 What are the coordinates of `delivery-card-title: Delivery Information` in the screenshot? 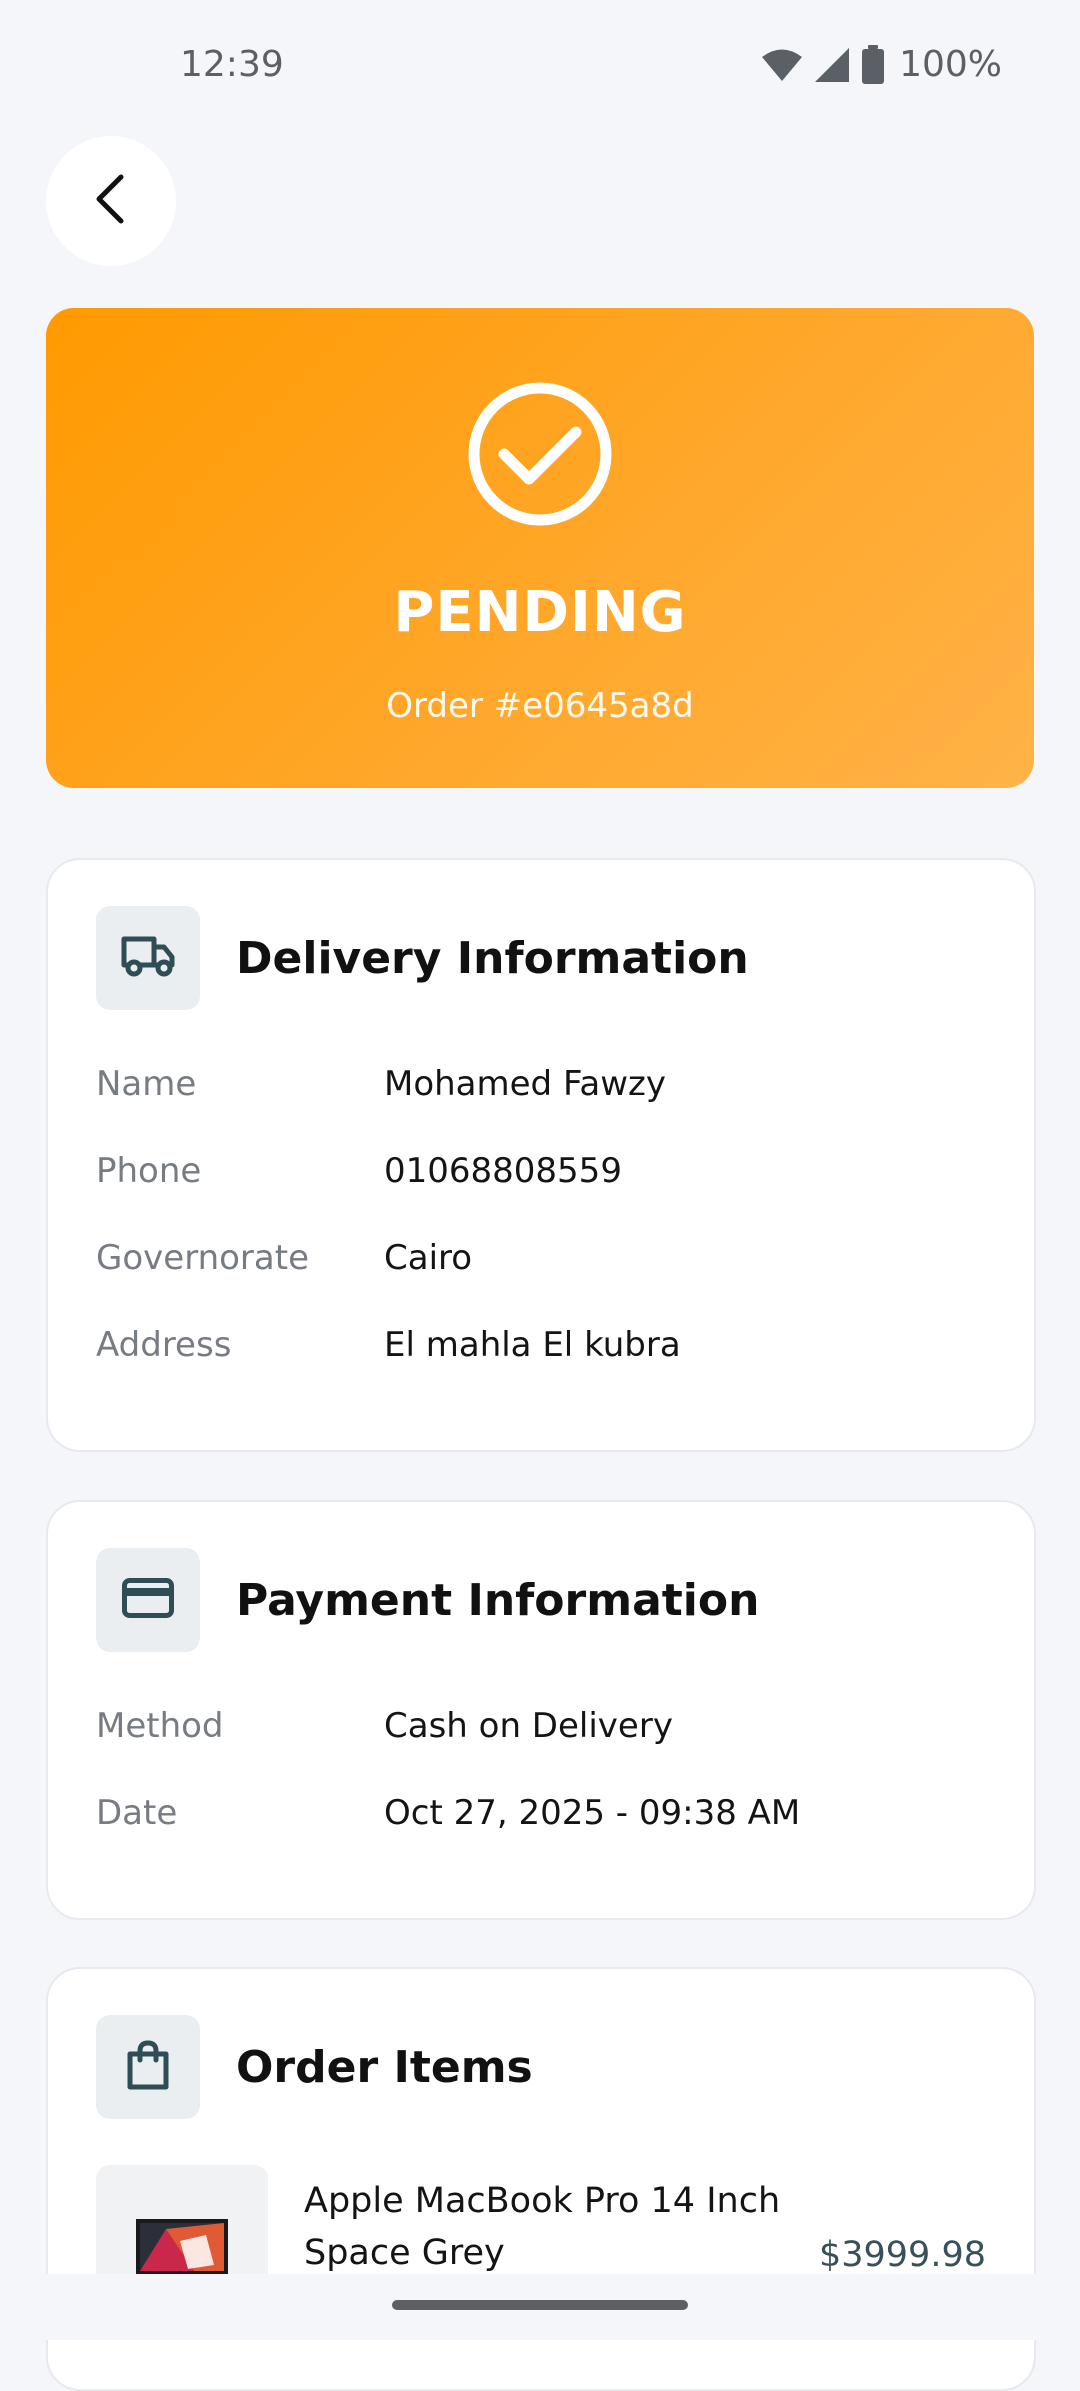 It's located at (492, 958).